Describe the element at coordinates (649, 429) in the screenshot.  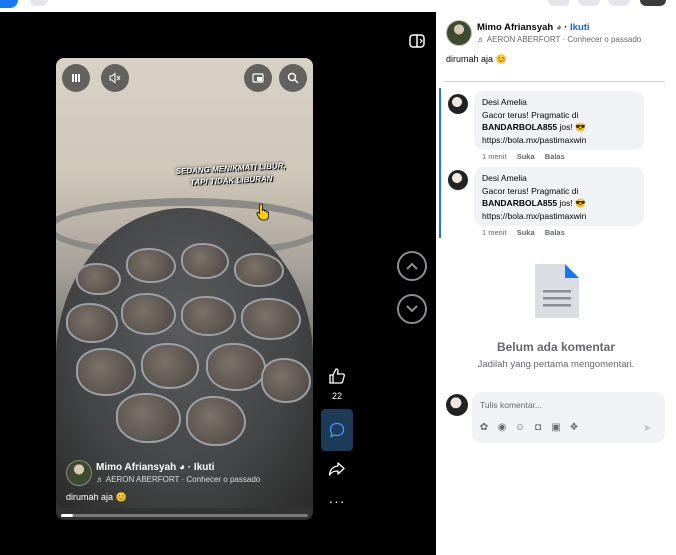
I see `send-icon: ➤` at that location.